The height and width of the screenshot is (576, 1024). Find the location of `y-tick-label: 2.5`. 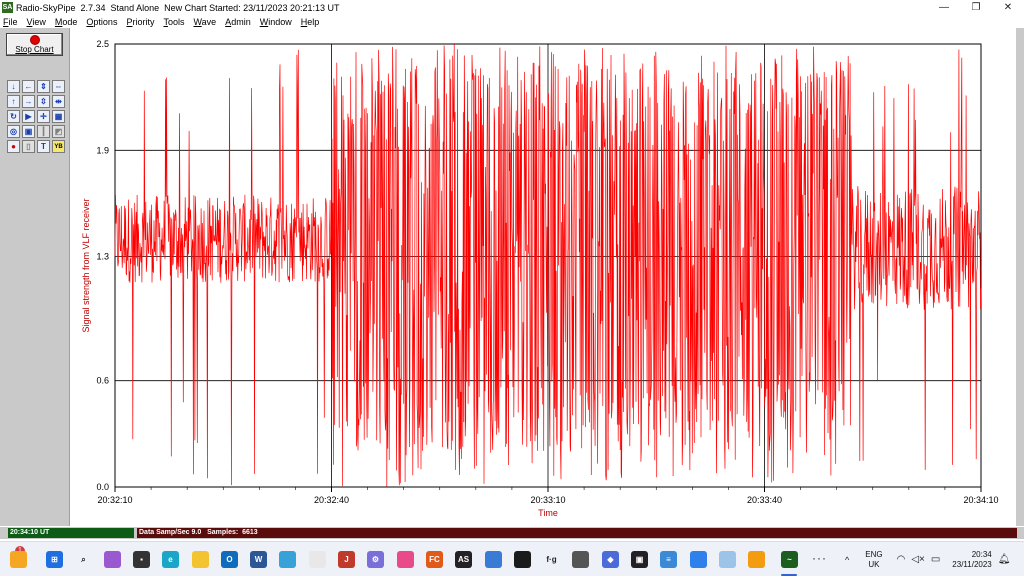

y-tick-label: 2.5 is located at coordinates (102, 44).